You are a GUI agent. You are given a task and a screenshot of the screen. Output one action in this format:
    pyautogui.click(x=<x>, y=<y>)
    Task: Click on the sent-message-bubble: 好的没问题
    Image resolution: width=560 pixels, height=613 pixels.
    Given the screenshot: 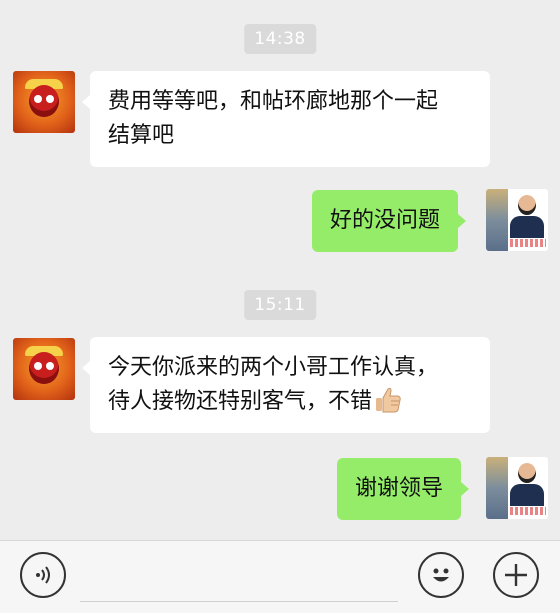 What is the action you would take?
    pyautogui.click(x=389, y=221)
    